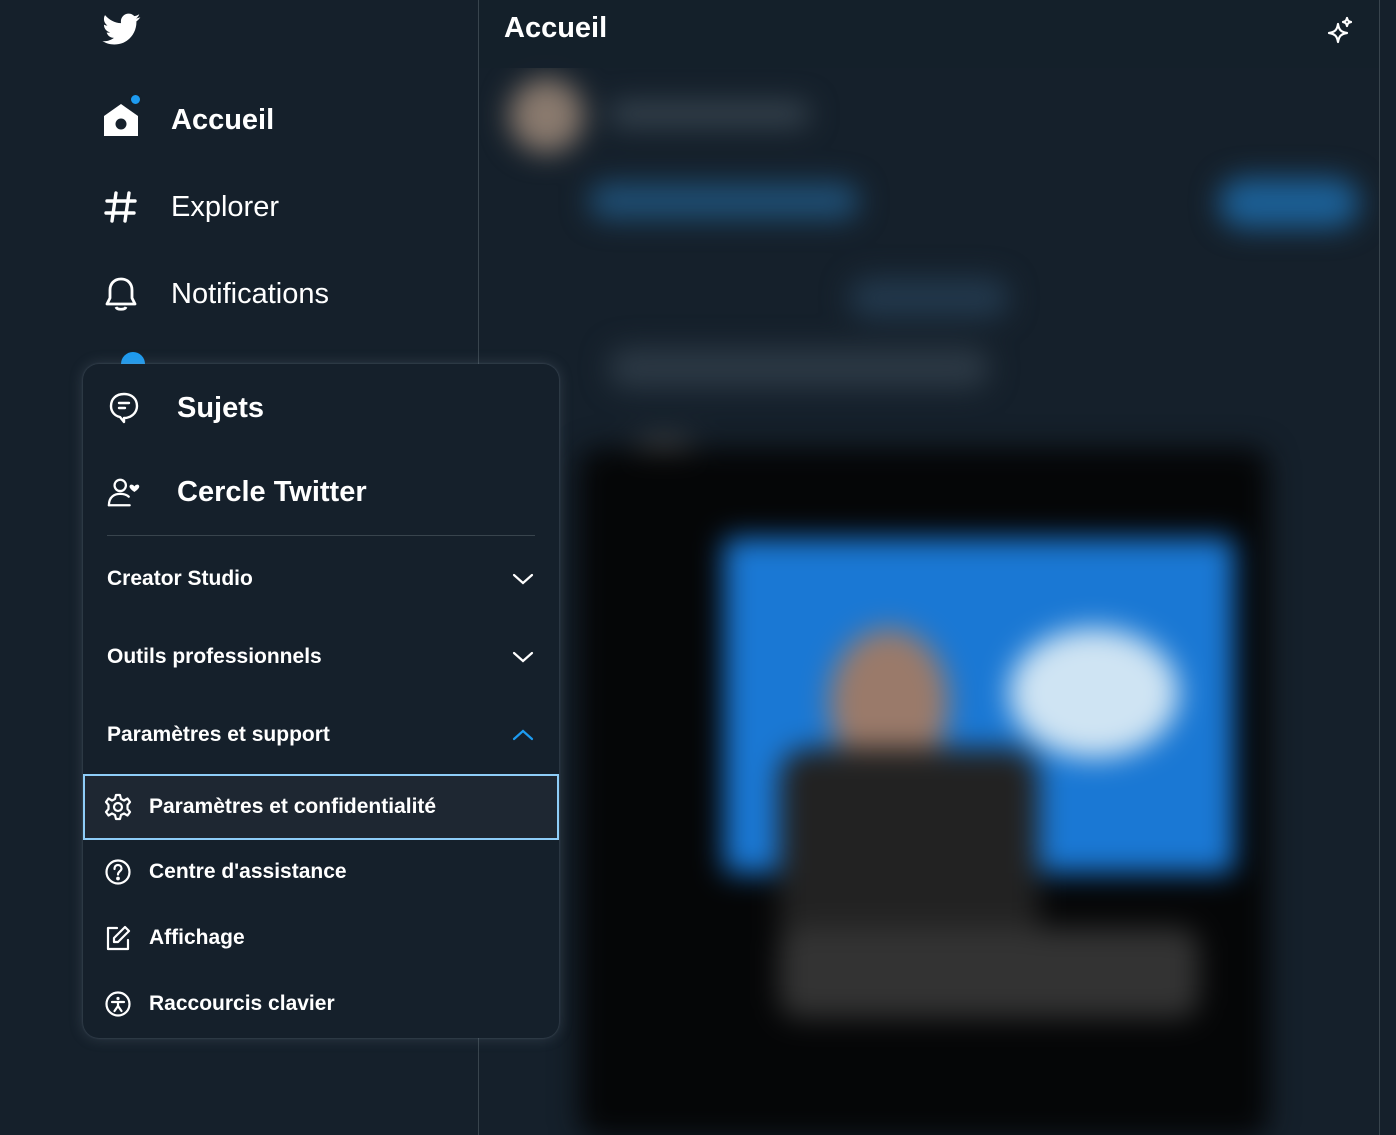  Describe the element at coordinates (272, 491) in the screenshot. I see `menu-item-label: Cercle Twitter` at that location.